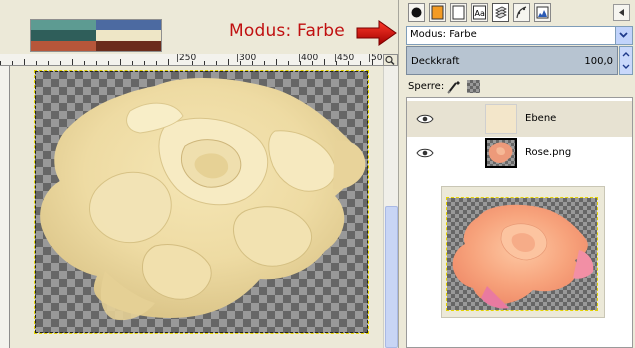 This screenshot has height=348, width=635. What do you see at coordinates (518, 87) in the screenshot?
I see `lock-row: Sperre:` at bounding box center [518, 87].